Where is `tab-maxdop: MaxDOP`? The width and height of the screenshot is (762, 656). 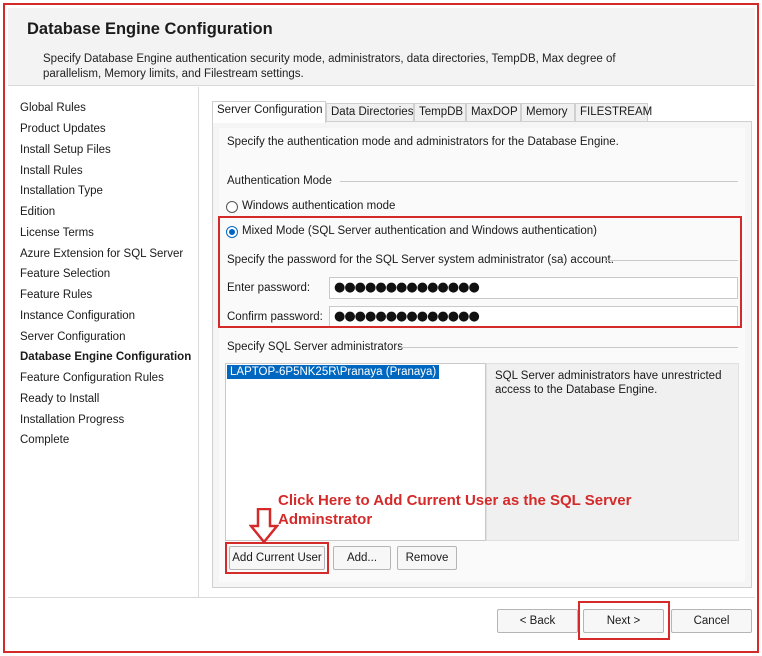 tab-maxdop: MaxDOP is located at coordinates (493, 112).